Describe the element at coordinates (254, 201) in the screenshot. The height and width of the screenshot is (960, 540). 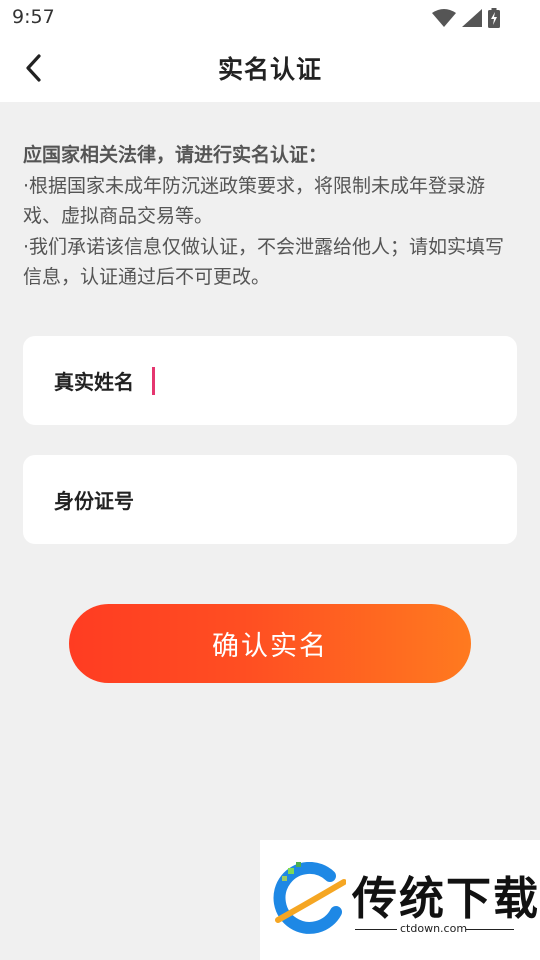
I see `notice-line: ·根据国家未成年防沉迷政策要求，将限制未成年登录游戏、虚拟商品交易等。` at that location.